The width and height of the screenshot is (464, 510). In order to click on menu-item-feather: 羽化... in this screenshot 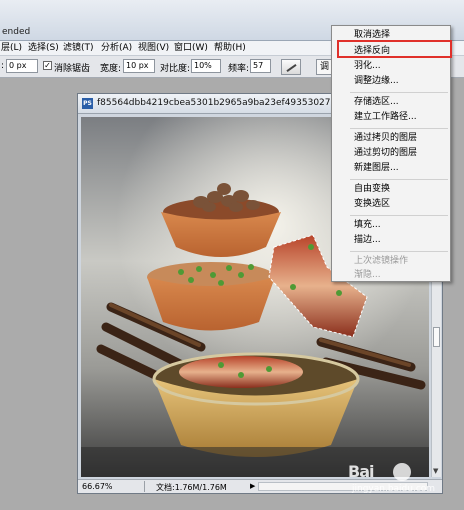, I will do `click(367, 66)`.